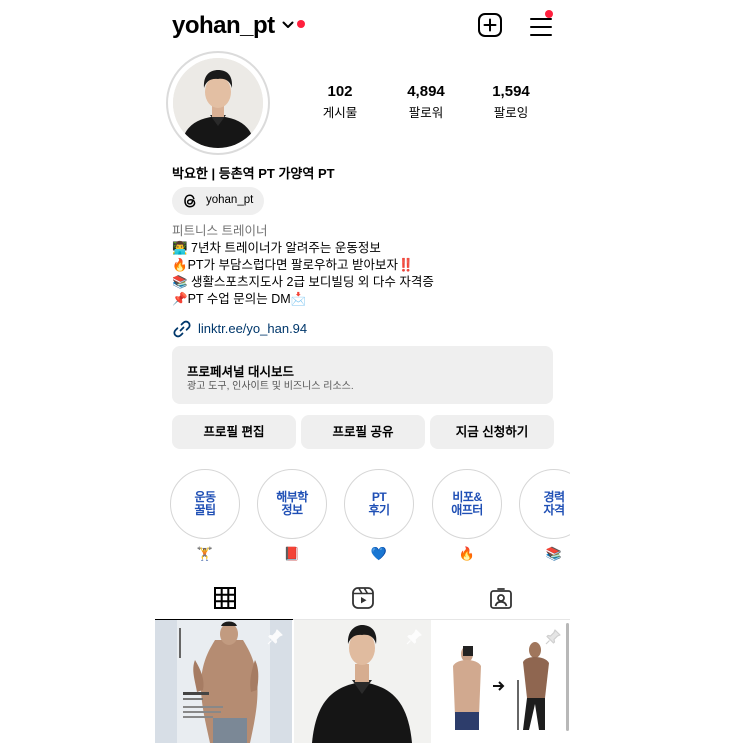  Describe the element at coordinates (379, 553) in the screenshot. I see `highlight-emoji: 💙` at that location.